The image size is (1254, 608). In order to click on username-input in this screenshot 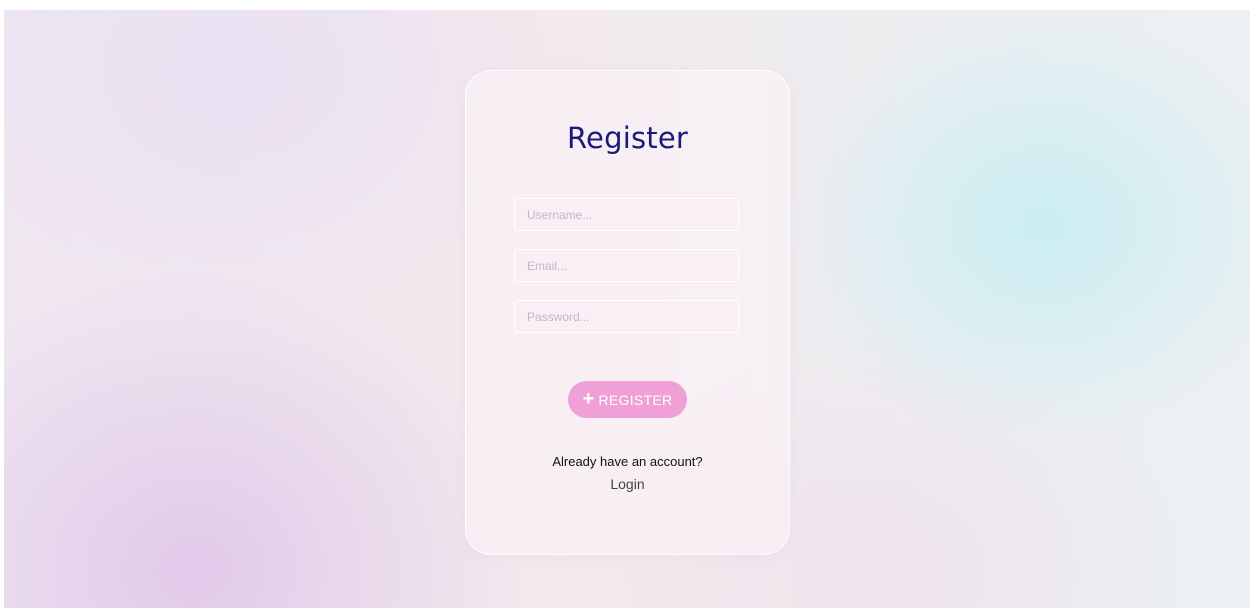, I will do `click(626, 214)`.